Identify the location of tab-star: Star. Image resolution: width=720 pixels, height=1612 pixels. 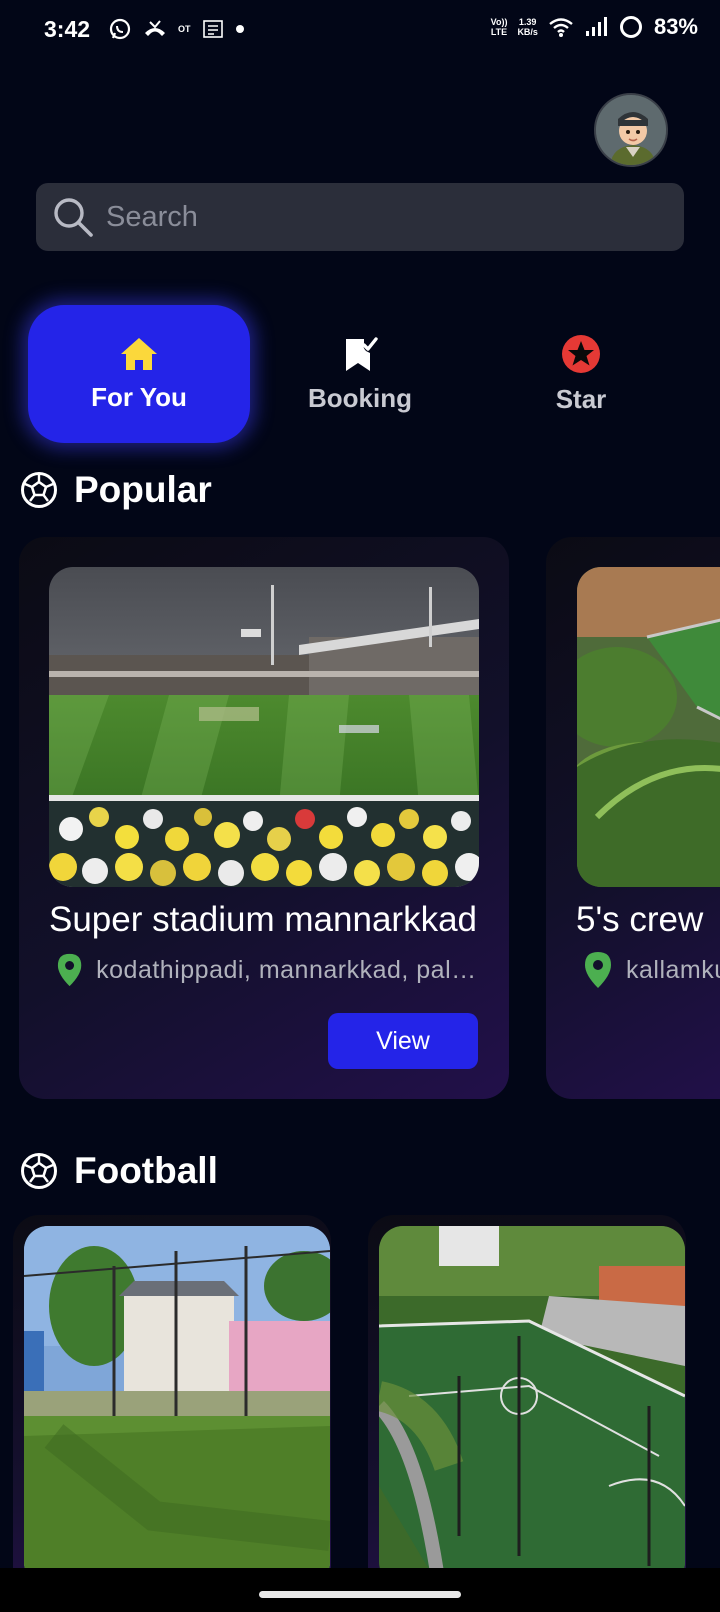
(581, 374).